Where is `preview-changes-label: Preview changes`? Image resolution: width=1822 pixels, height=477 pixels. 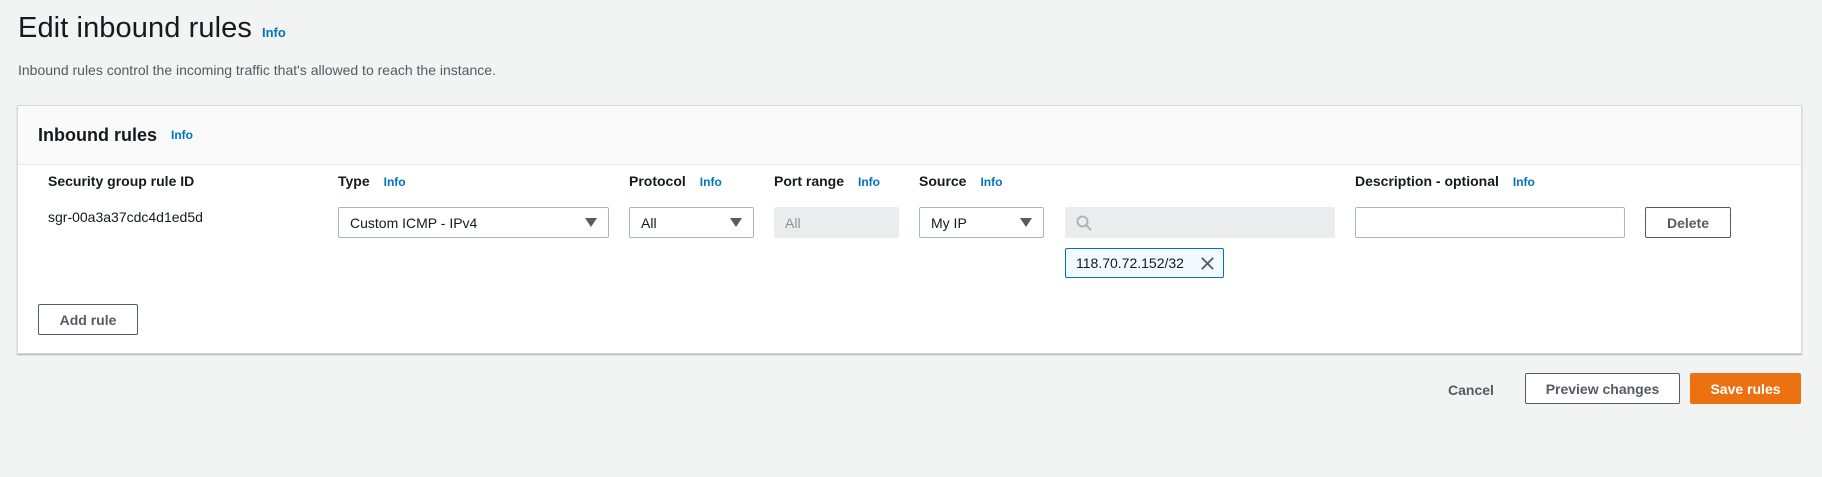
preview-changes-label: Preview changes is located at coordinates (1602, 388).